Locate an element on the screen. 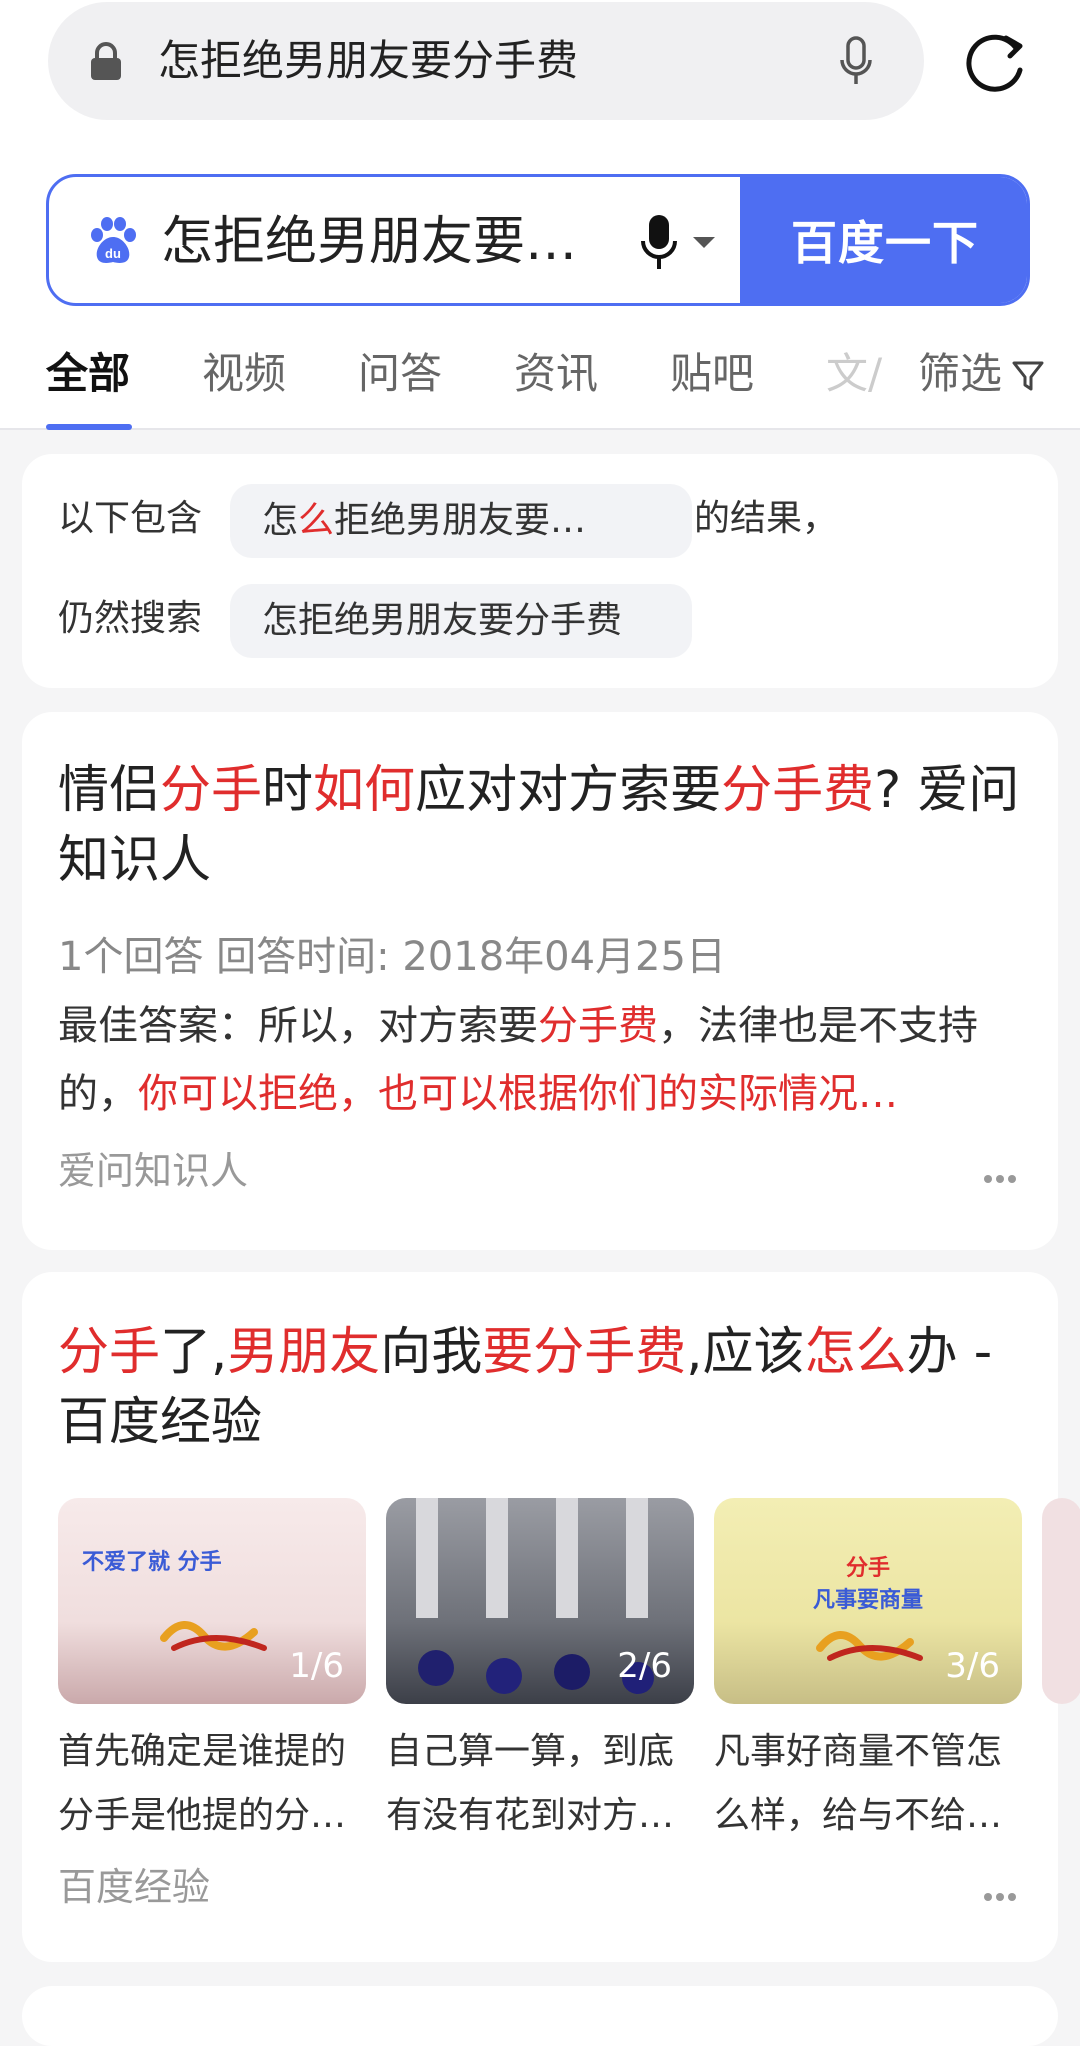 The image size is (1080, 2046). original-query-chip: 怎拒绝男朋友要分手费 is located at coordinates (461, 621).